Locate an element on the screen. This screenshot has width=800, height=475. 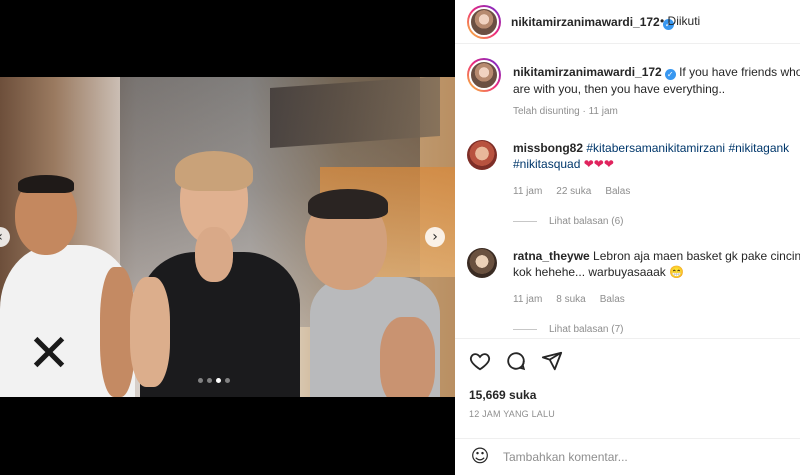
jersey-x-logo: ✕ is located at coordinates (49, 354).